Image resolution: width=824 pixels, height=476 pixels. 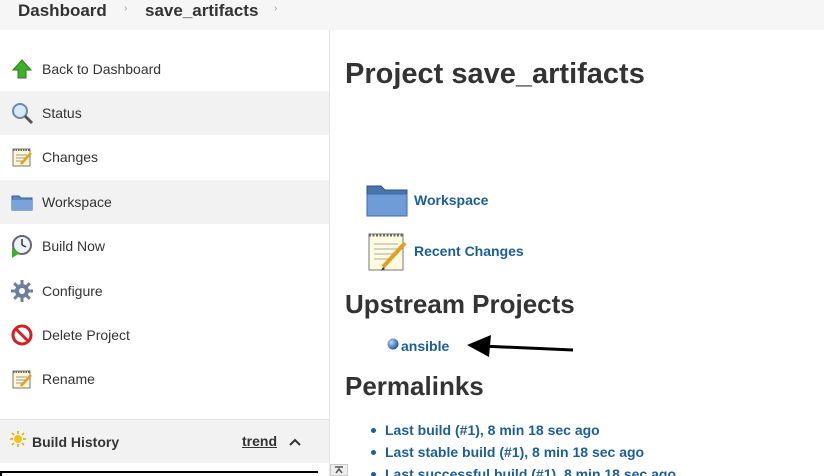 I want to click on up-arrow-icon, so click(x=22, y=69).